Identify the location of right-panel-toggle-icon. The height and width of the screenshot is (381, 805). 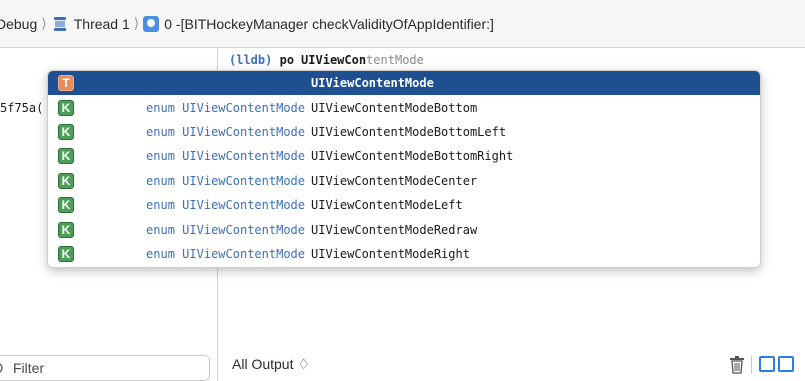
(786, 364).